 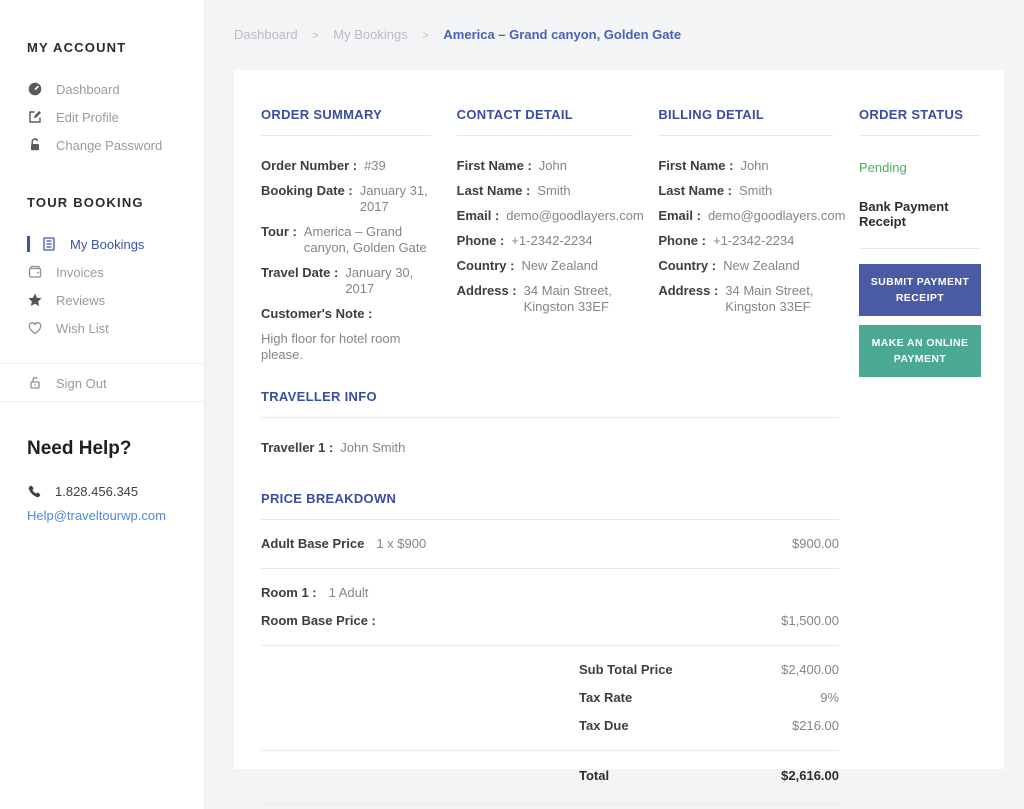 I want to click on tax-rate-row: Tax Rate 9%, so click(x=709, y=697).